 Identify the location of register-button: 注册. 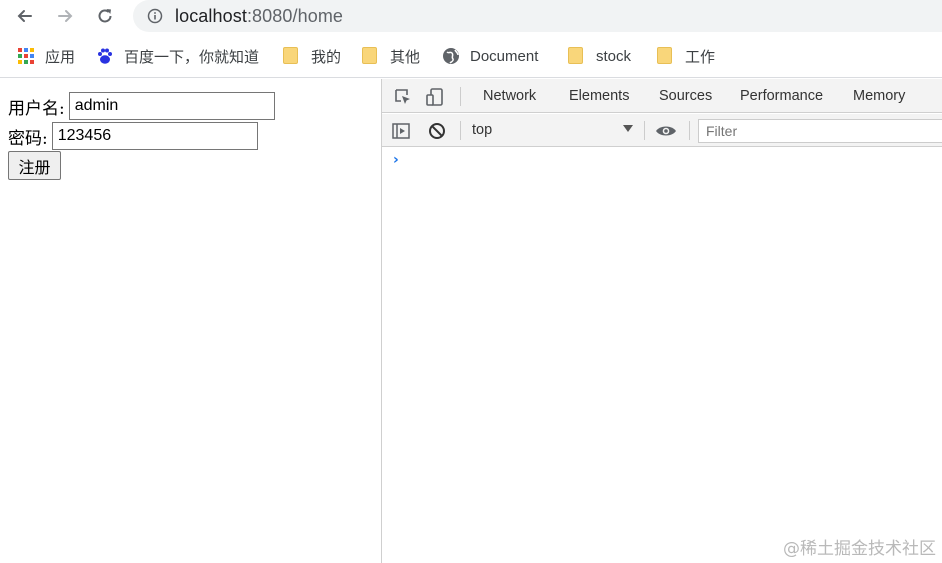
(34, 165).